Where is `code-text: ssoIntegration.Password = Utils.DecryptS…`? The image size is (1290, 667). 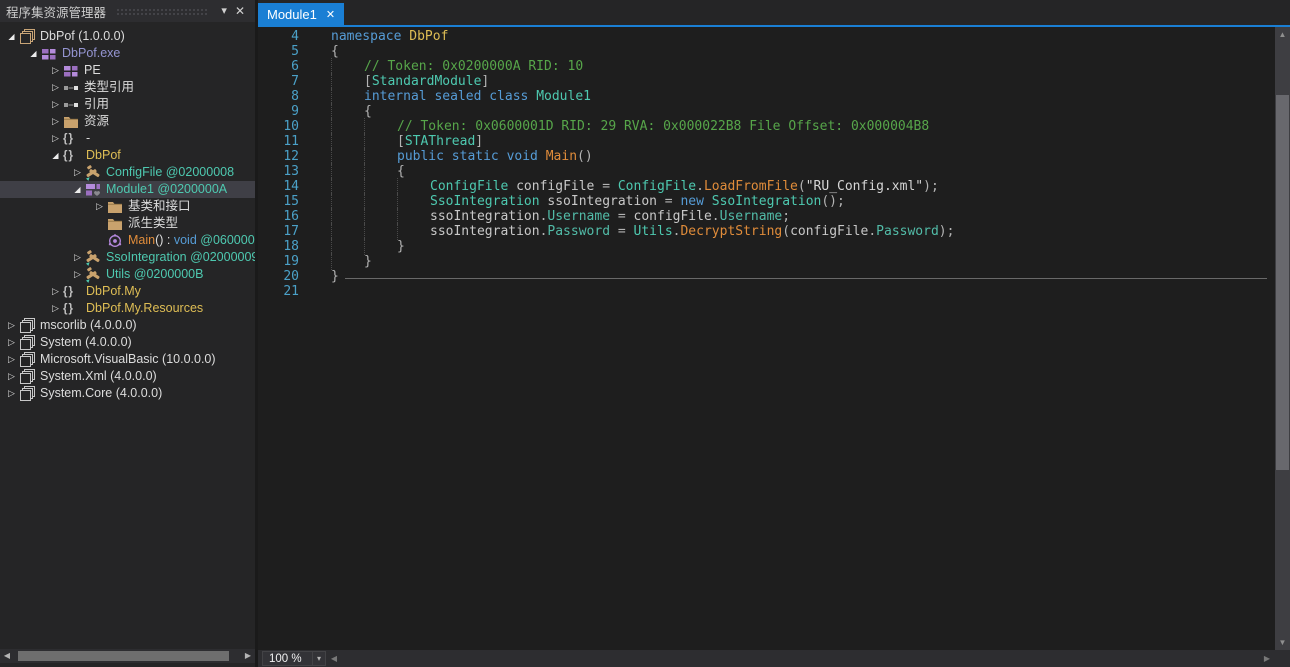 code-text: ssoIntegration.Password = Utils.DecryptS… is located at coordinates (692, 231).